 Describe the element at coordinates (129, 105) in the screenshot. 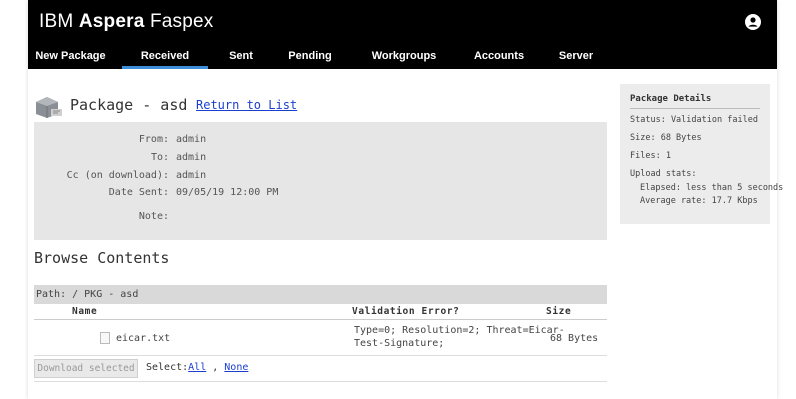

I see `package-title: Package - asd` at that location.